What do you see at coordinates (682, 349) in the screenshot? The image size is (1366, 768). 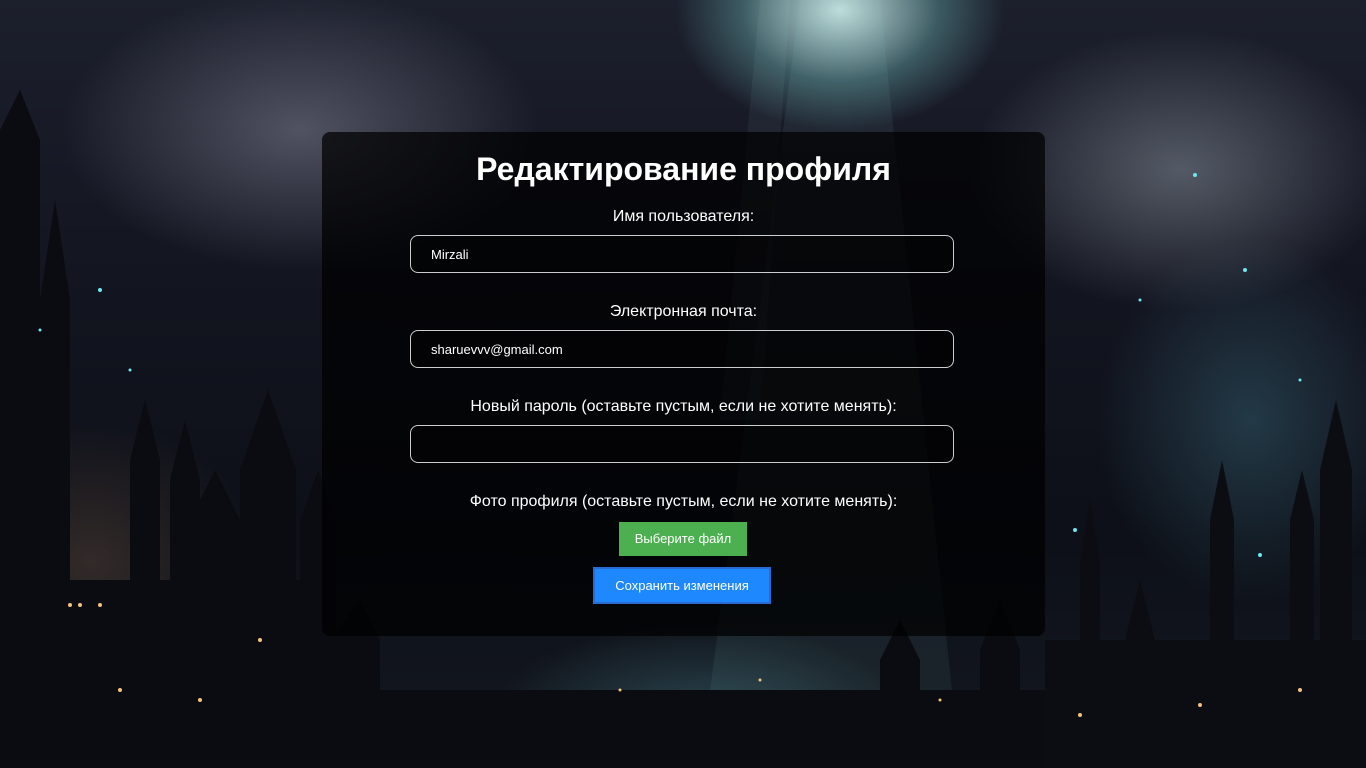 I see `email-input` at bounding box center [682, 349].